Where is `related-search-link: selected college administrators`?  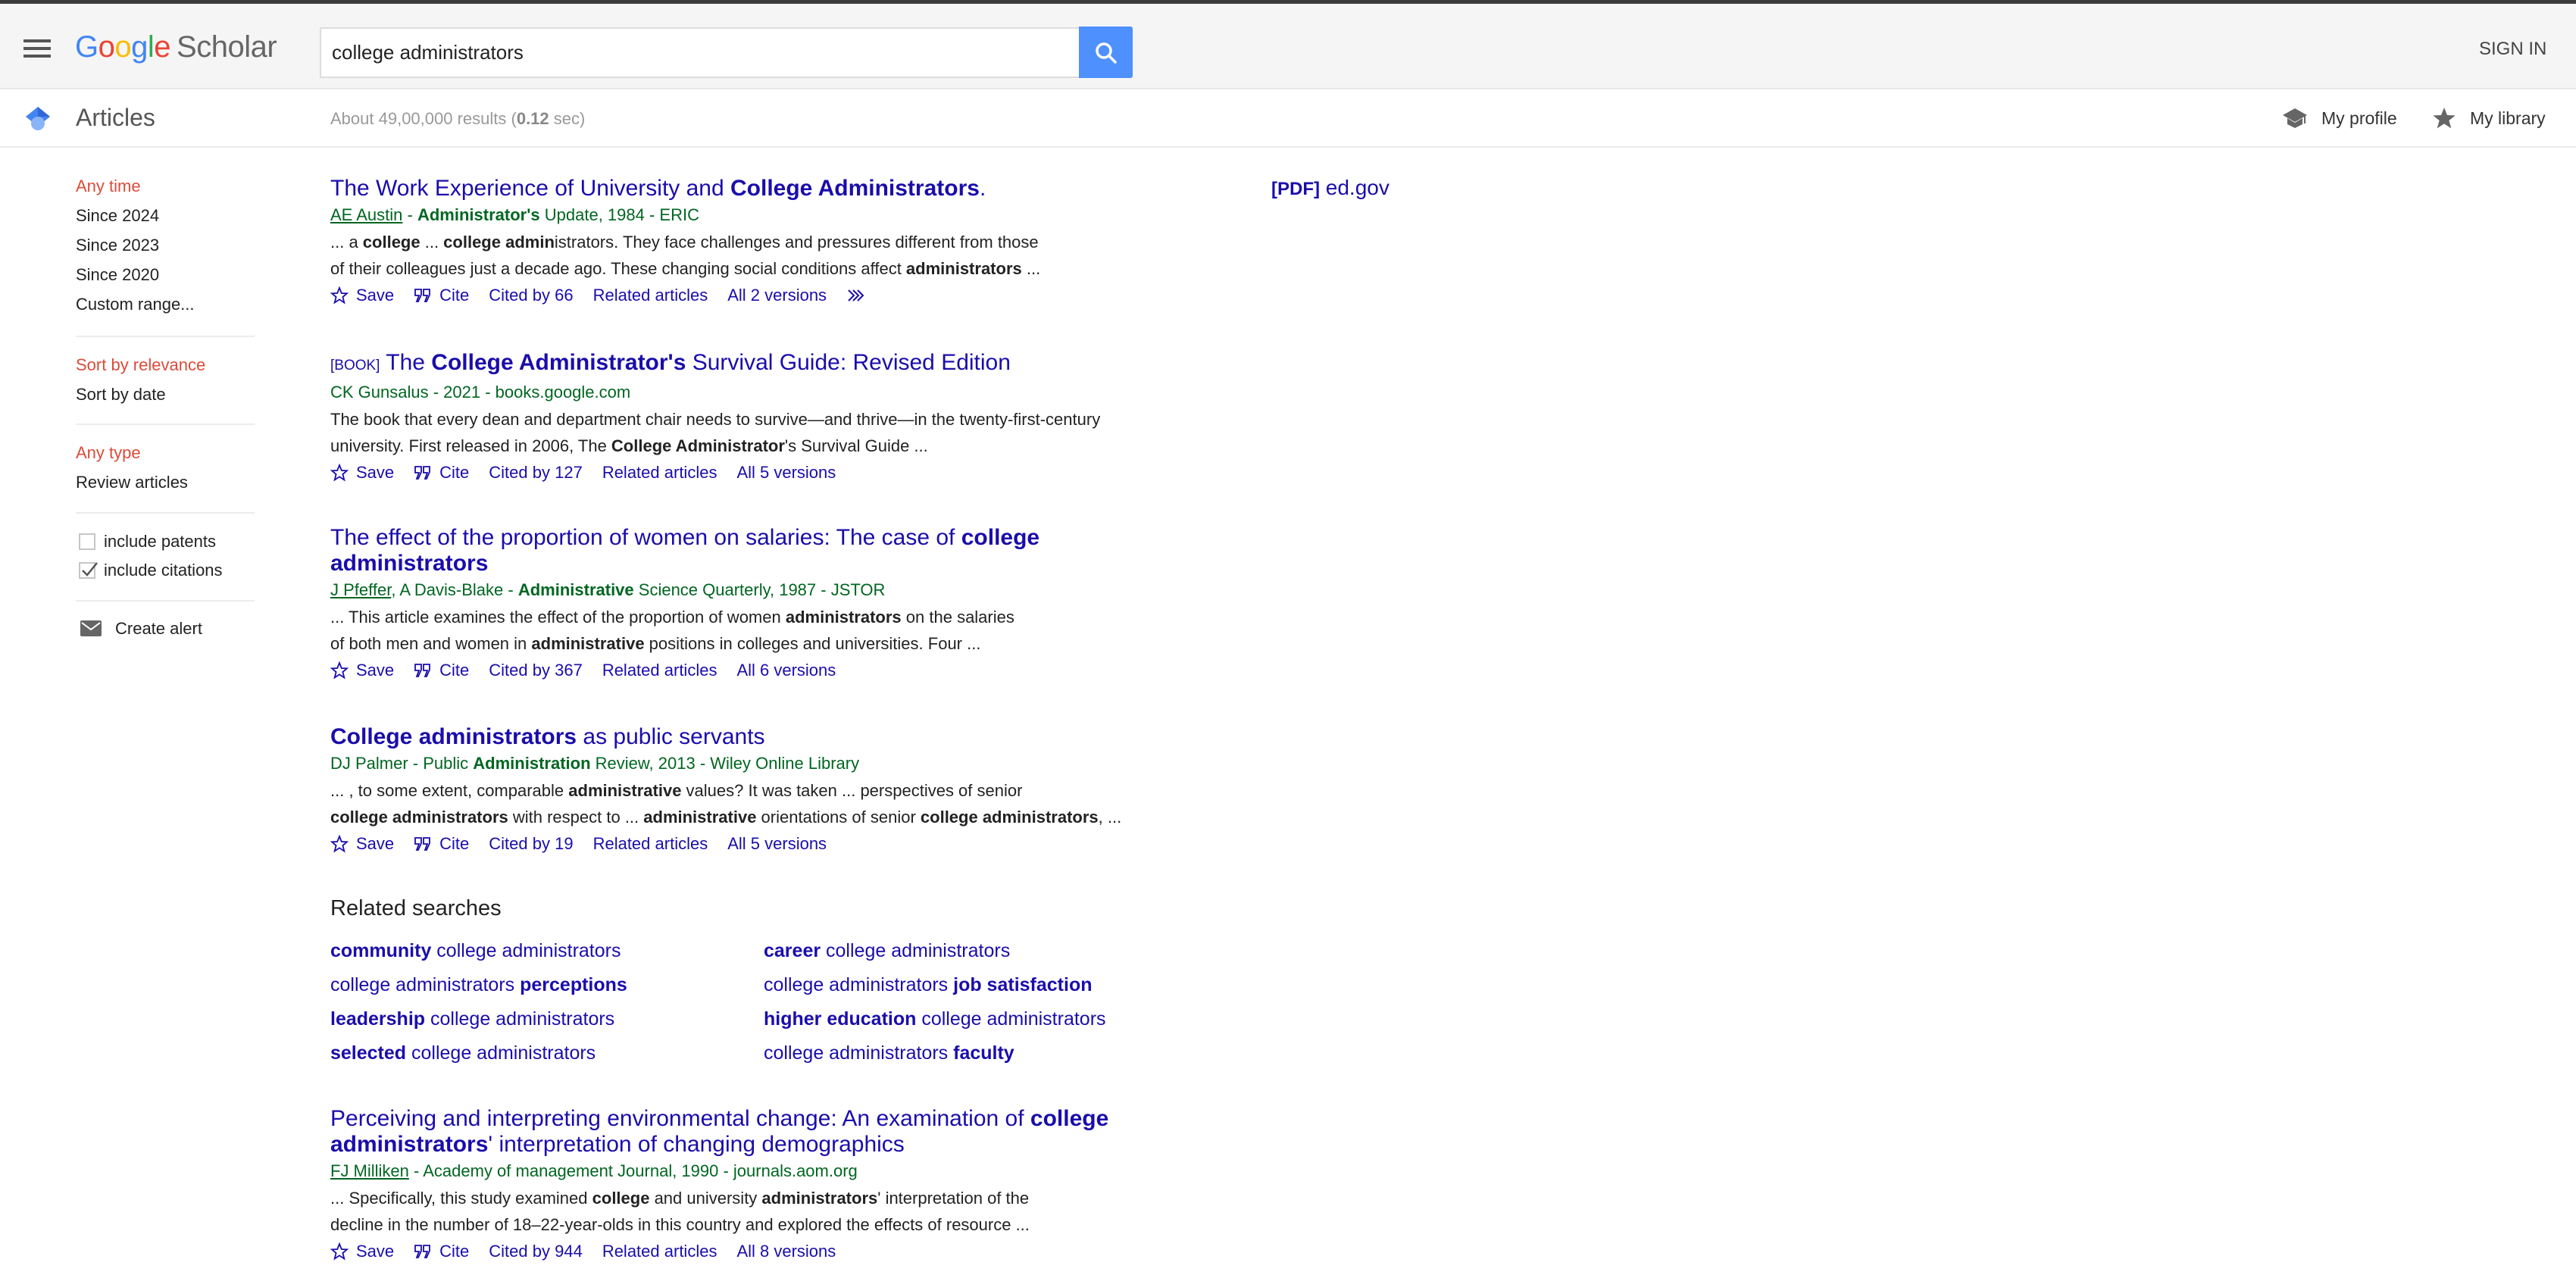
related-search-link: selected college administrators is located at coordinates (463, 1053).